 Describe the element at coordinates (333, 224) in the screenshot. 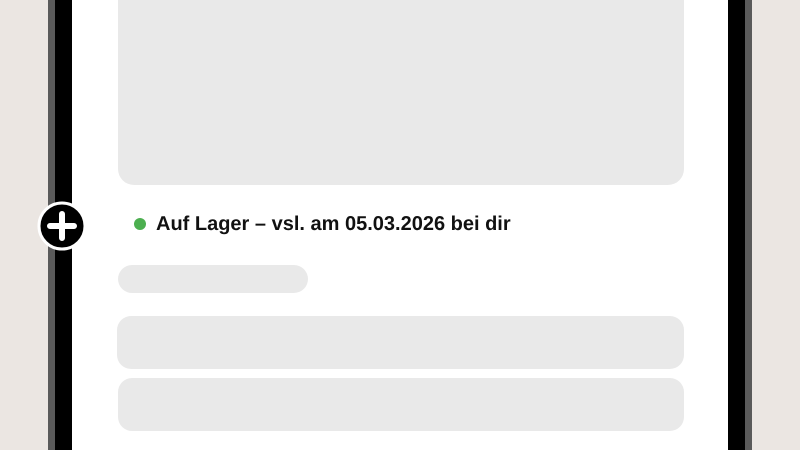

I see `availability-text: Auf Lager – vsl. am 05.03.2026 bei dir` at that location.